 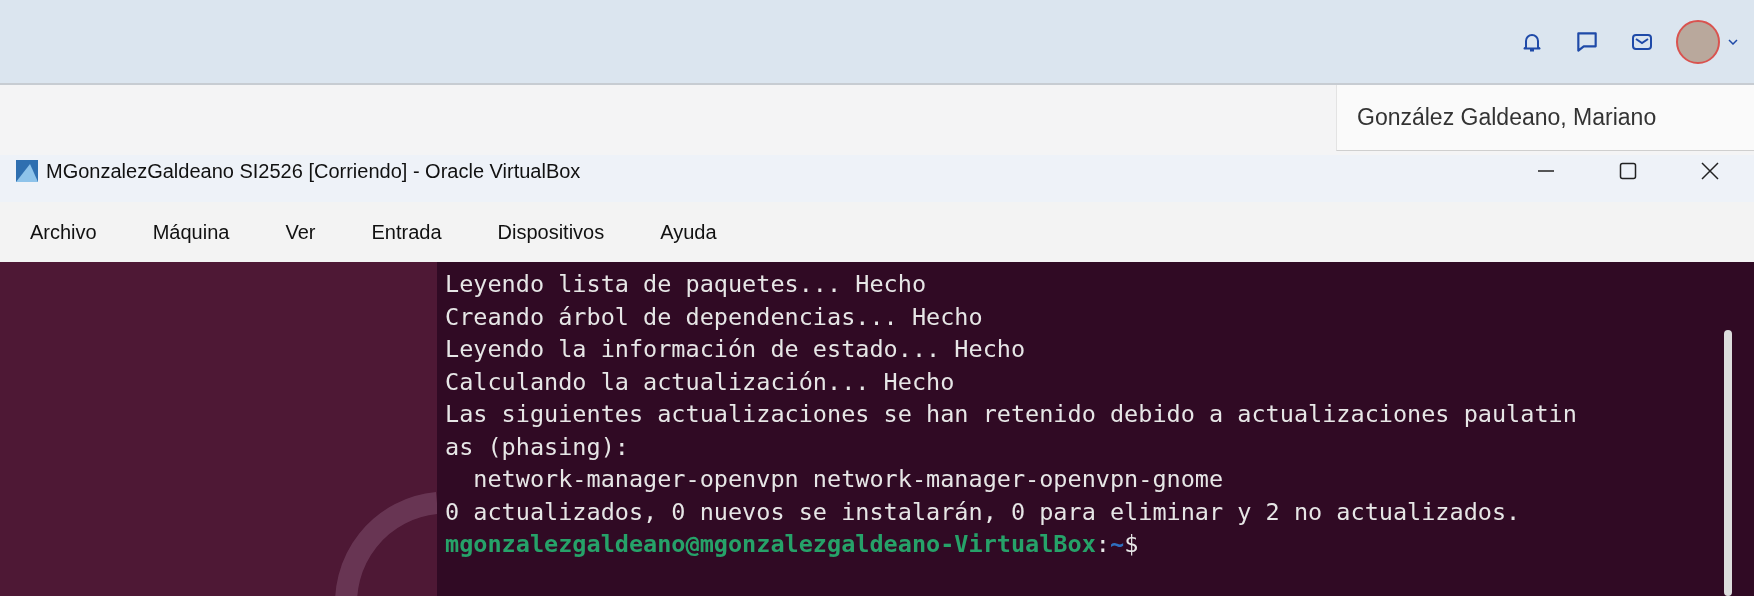 What do you see at coordinates (551, 232) in the screenshot?
I see `menu-item: Dispositivos` at bounding box center [551, 232].